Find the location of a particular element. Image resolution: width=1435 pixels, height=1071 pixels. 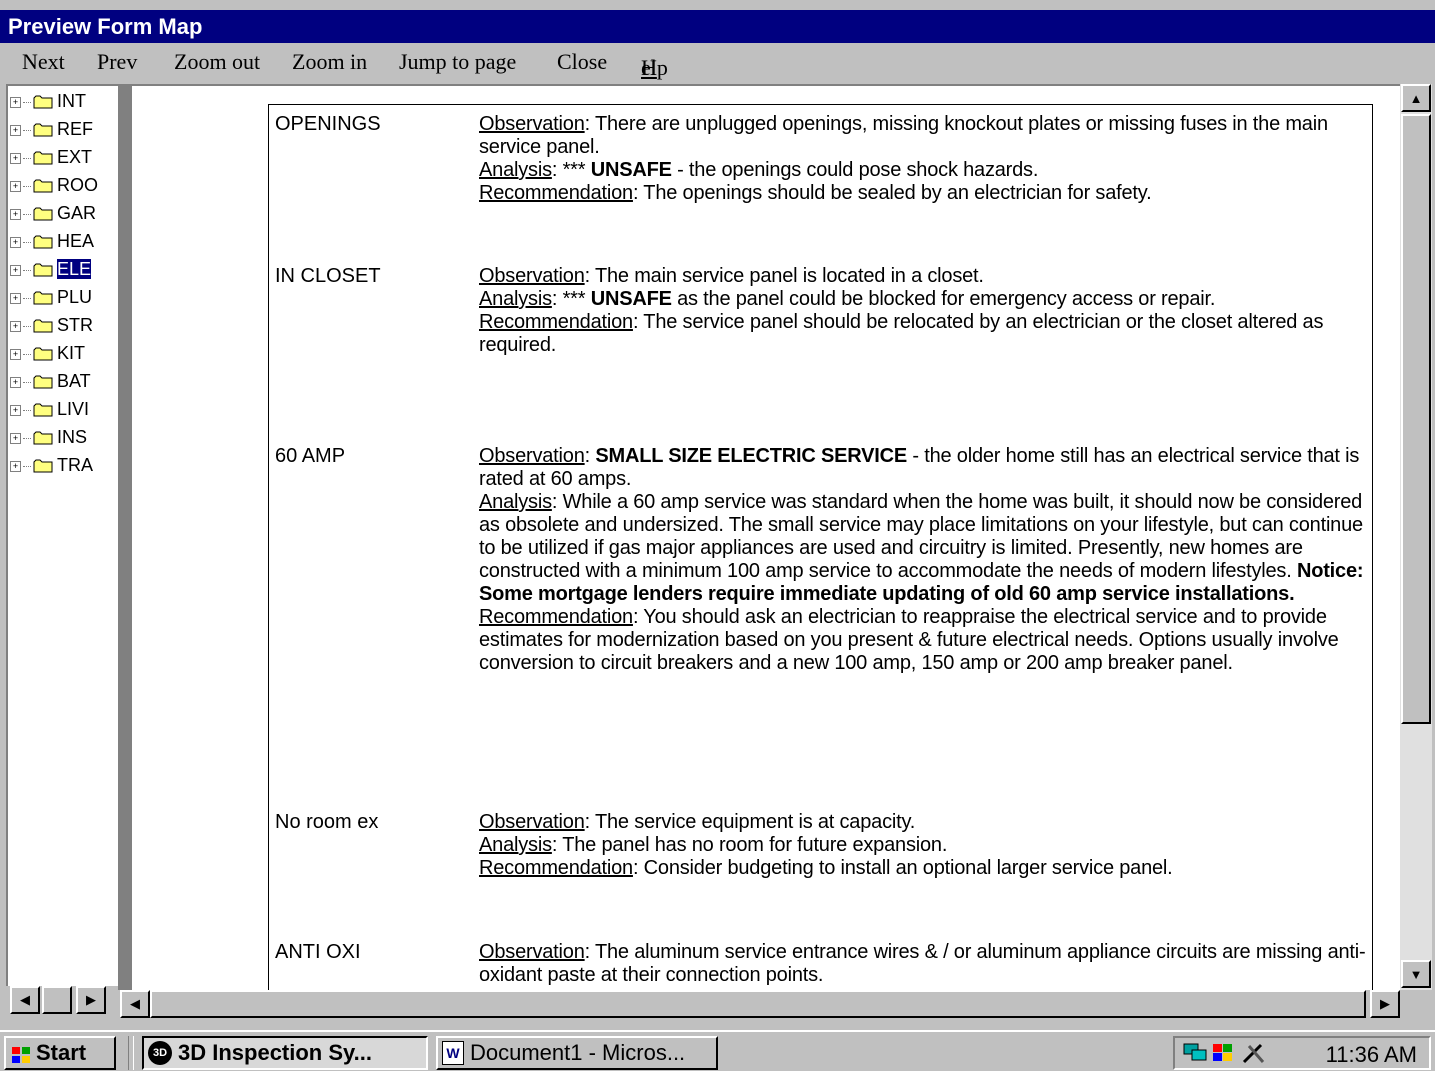

tree-item: + HEA is located at coordinates (52, 241).